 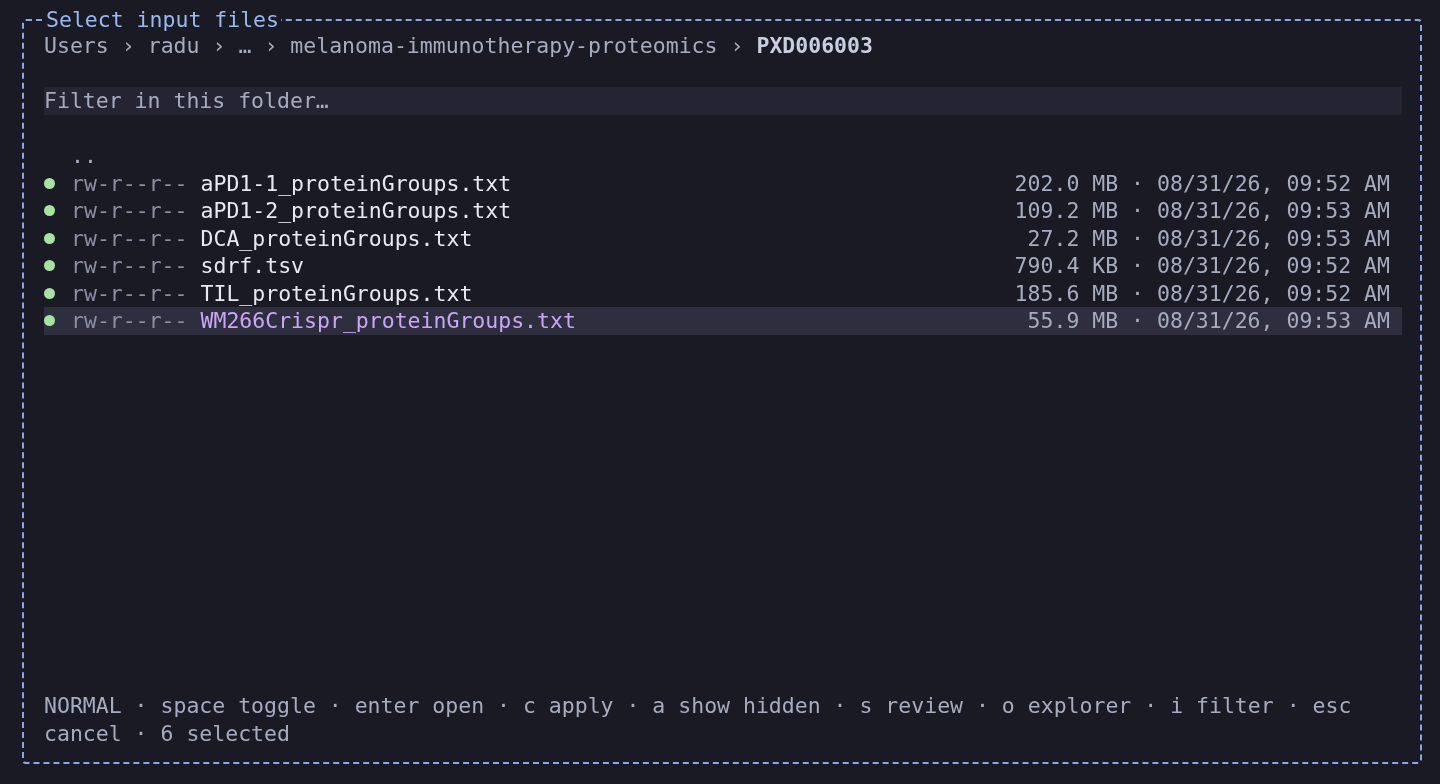 What do you see at coordinates (1202, 266) in the screenshot?
I see `file-info: 790.4 KB · 08/31/26, 09:52 AM` at bounding box center [1202, 266].